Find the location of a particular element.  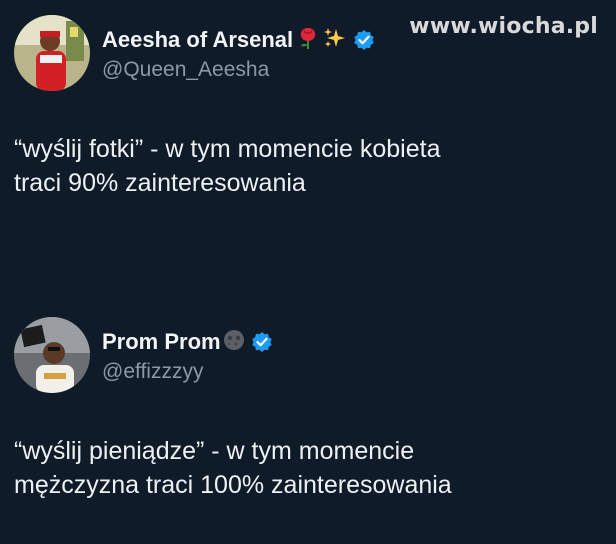

name-block: Aeesha of Arsenal @Queen_Aeesha is located at coordinates (238, 53).